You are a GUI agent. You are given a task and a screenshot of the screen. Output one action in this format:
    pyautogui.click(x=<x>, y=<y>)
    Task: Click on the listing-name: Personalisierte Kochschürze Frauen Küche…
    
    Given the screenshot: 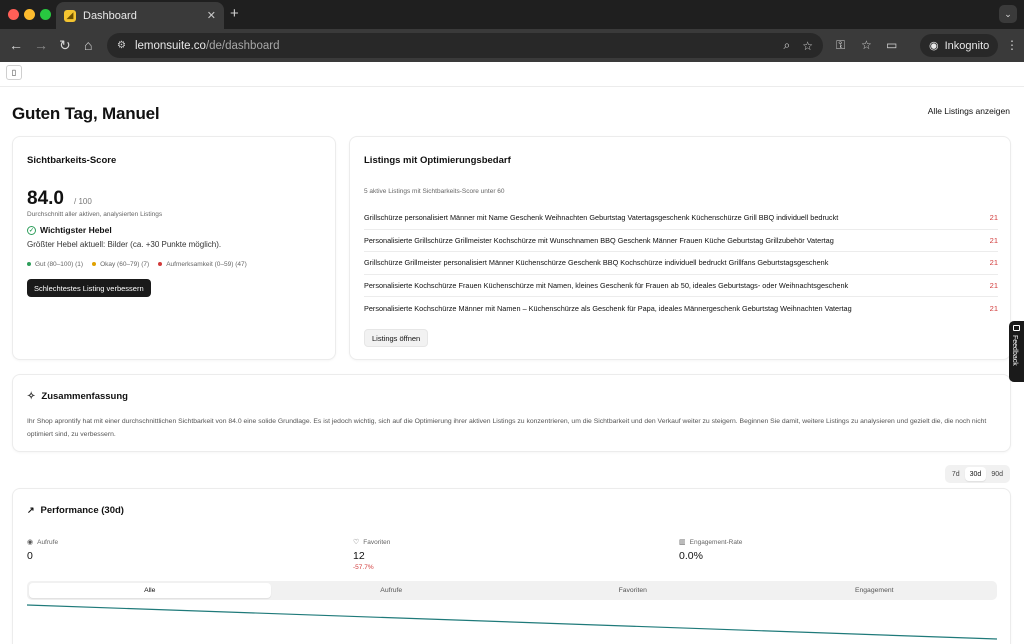 What is the action you would take?
    pyautogui.click(x=606, y=286)
    